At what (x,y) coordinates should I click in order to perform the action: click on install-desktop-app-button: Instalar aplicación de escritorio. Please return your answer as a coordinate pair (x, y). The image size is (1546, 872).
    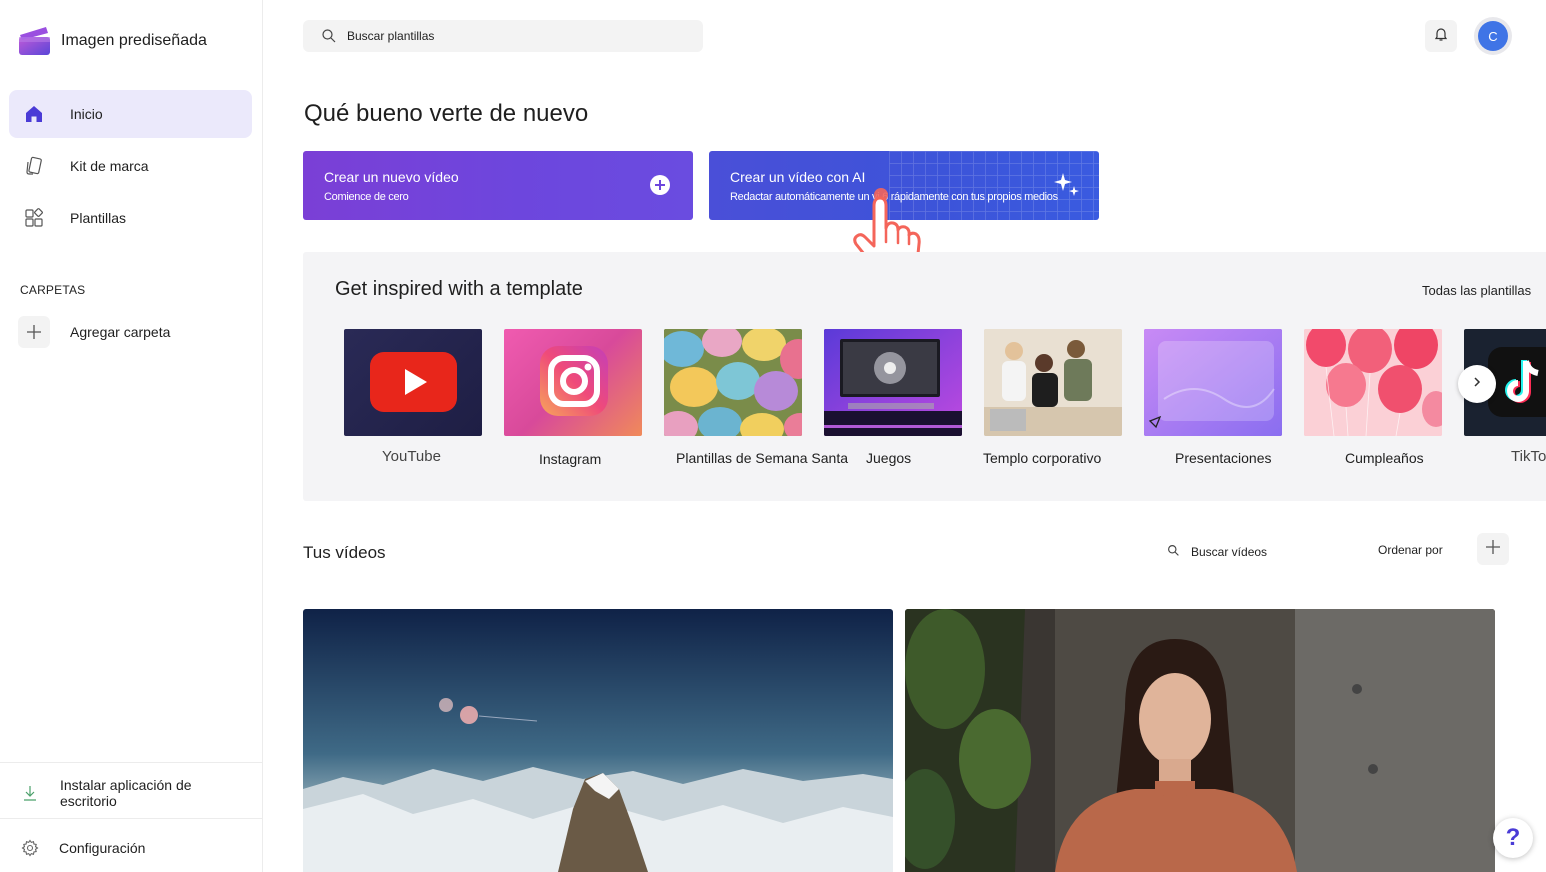
    Looking at the image, I should click on (130, 793).